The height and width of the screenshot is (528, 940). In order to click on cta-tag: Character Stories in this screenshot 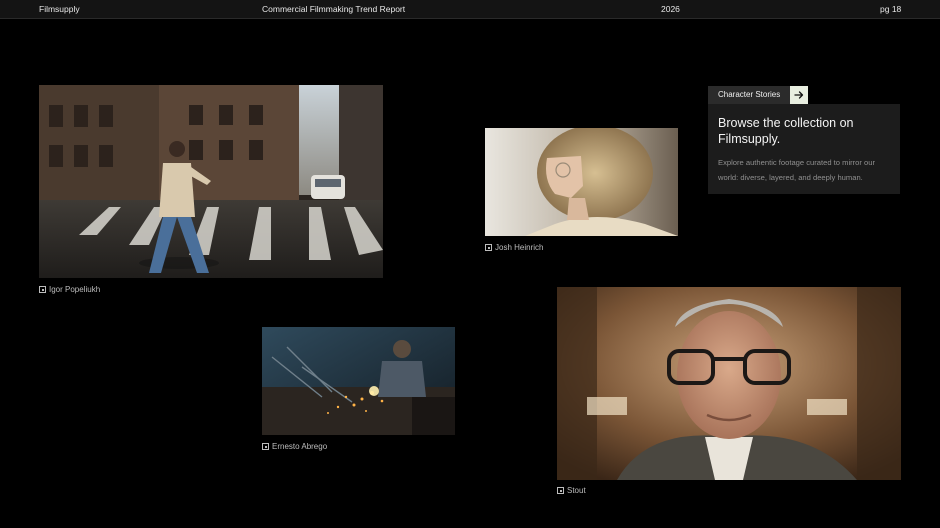, I will do `click(804, 95)`.